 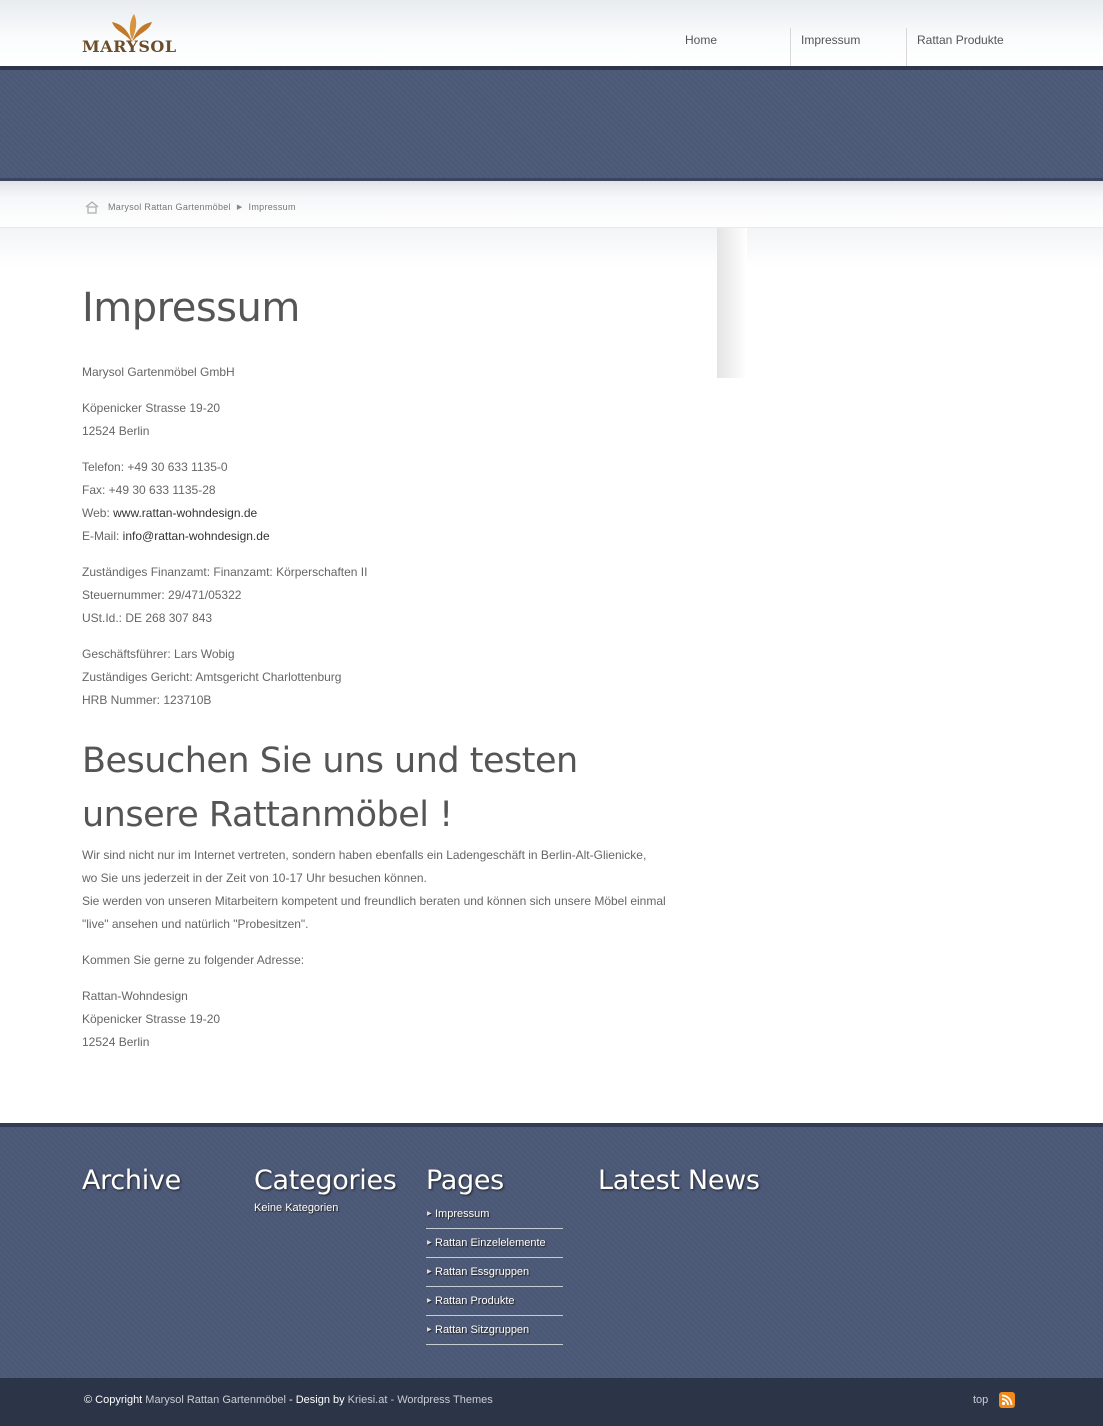 What do you see at coordinates (551, 204) in the screenshot?
I see `breadcrumb-bar: Marysol Rattan Gartenmöbel ▶ Impressum` at bounding box center [551, 204].